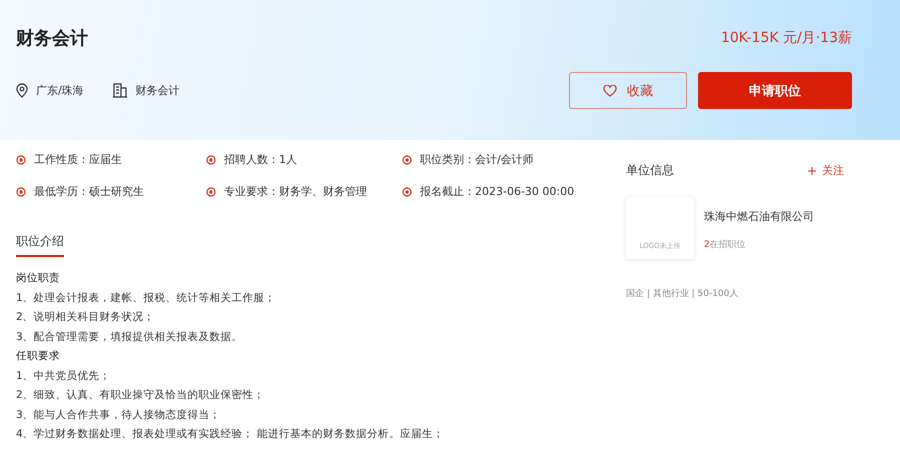 The image size is (900, 461). Describe the element at coordinates (497, 191) in the screenshot. I see `job-fact: 报名截止：2023-06-30 00:00` at that location.